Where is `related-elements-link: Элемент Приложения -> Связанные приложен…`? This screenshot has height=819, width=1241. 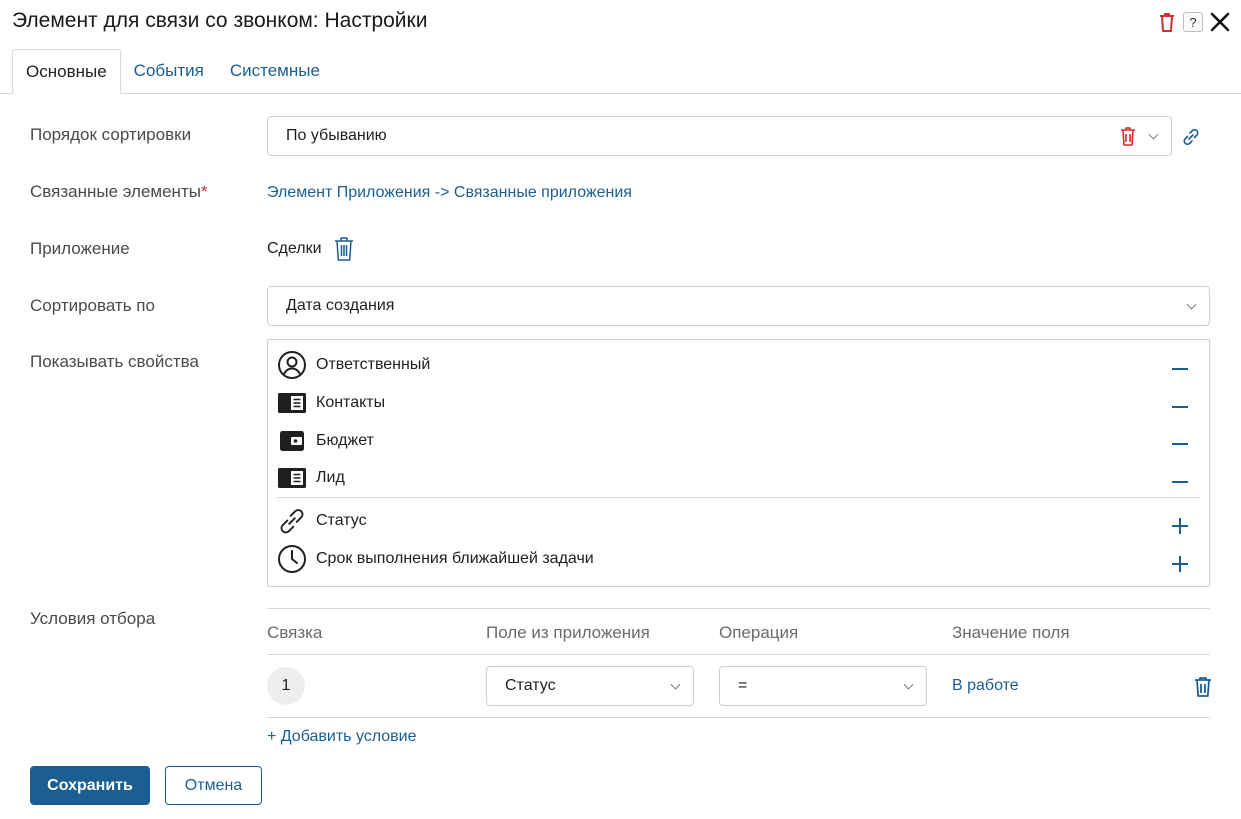 related-elements-link: Элемент Приложения -> Связанные приложен… is located at coordinates (449, 193).